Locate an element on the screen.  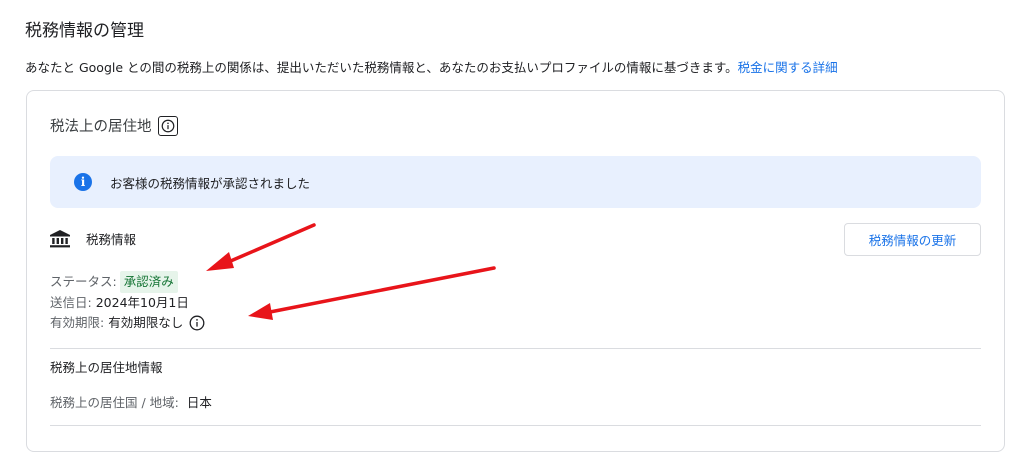
expiry-row: 有効期限: 有効期限なし is located at coordinates (127, 323).